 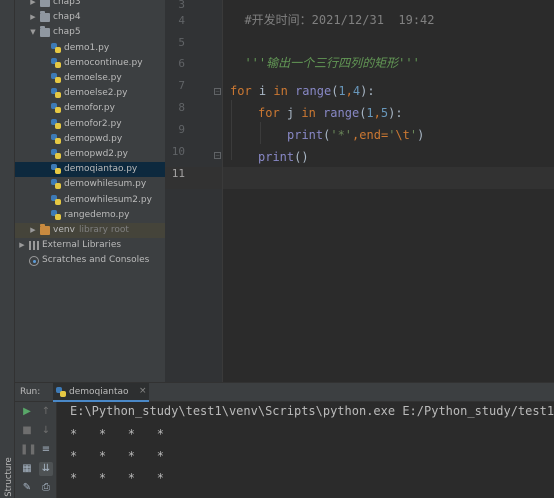 I want to click on builtin-print: print, so click(x=305, y=135).